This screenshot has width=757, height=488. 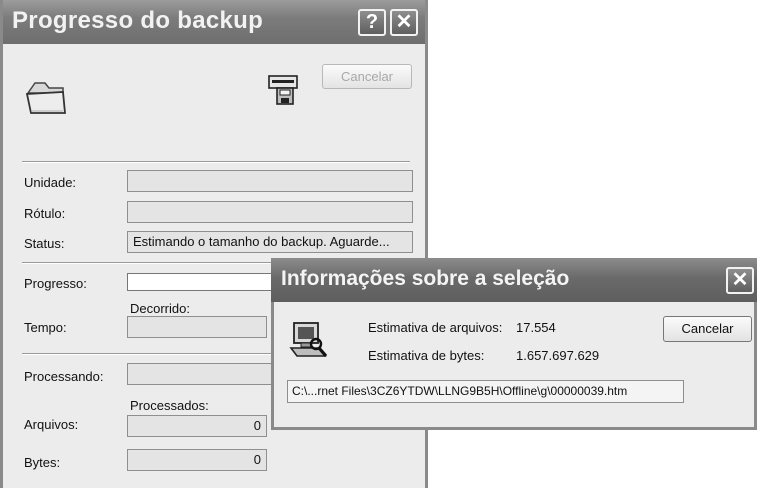 What do you see at coordinates (283, 90) in the screenshot?
I see `backup-drive-icon` at bounding box center [283, 90].